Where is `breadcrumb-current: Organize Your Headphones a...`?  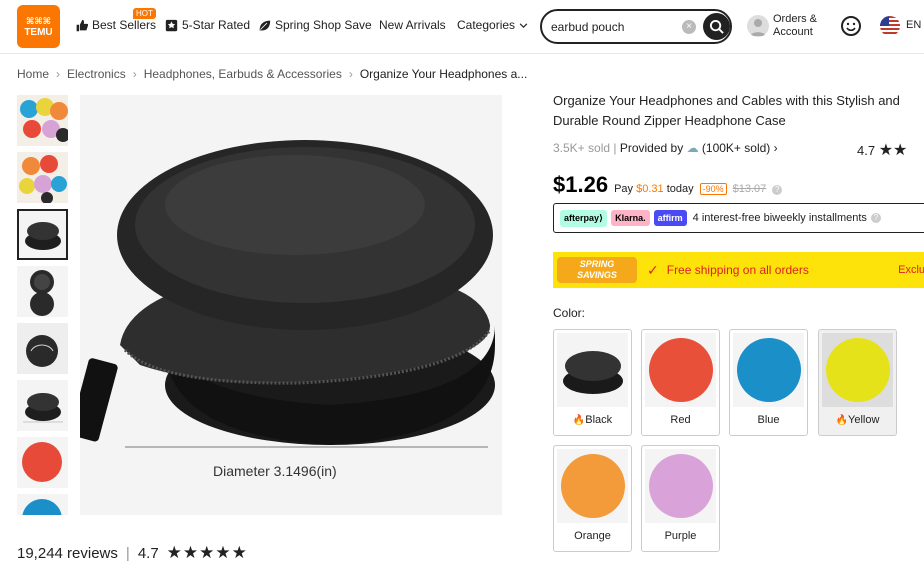
breadcrumb-current: Organize Your Headphones a... is located at coordinates (443, 74).